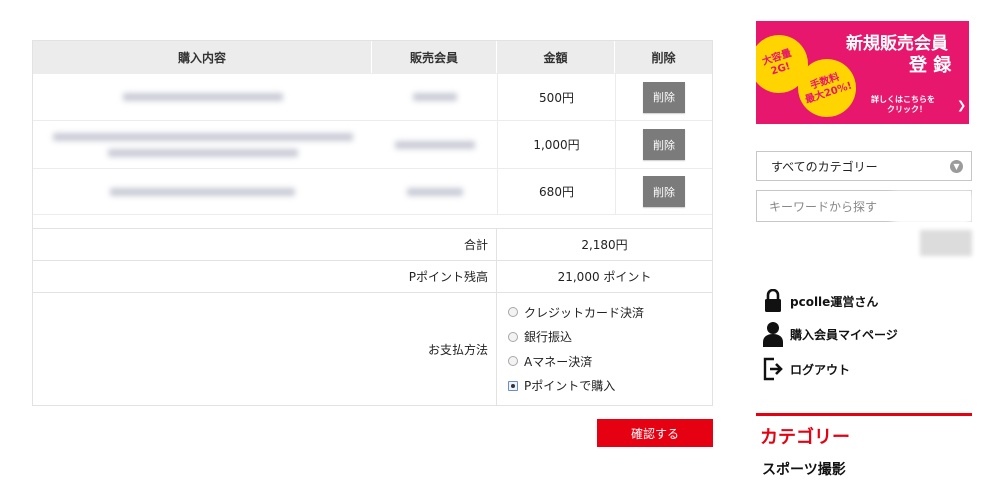  What do you see at coordinates (604, 245) in the screenshot?
I see `total-value: 2,180円` at bounding box center [604, 245].